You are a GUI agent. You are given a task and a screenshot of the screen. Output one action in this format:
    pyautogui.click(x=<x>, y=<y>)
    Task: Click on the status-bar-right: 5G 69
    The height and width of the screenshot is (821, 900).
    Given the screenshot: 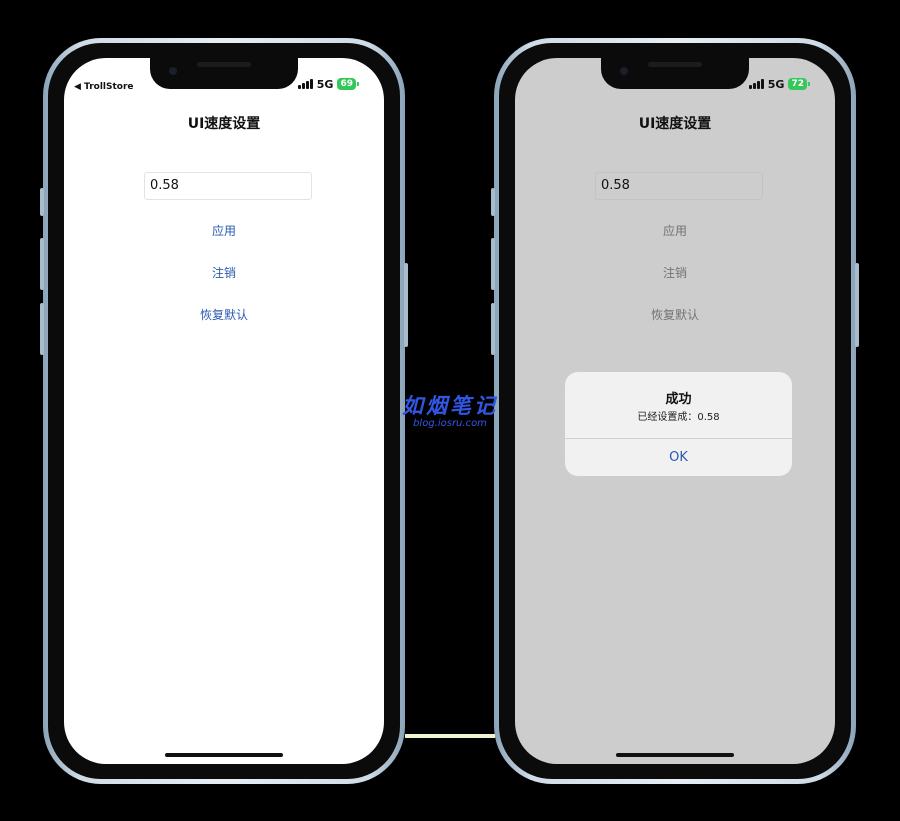 What is the action you would take?
    pyautogui.click(x=328, y=84)
    